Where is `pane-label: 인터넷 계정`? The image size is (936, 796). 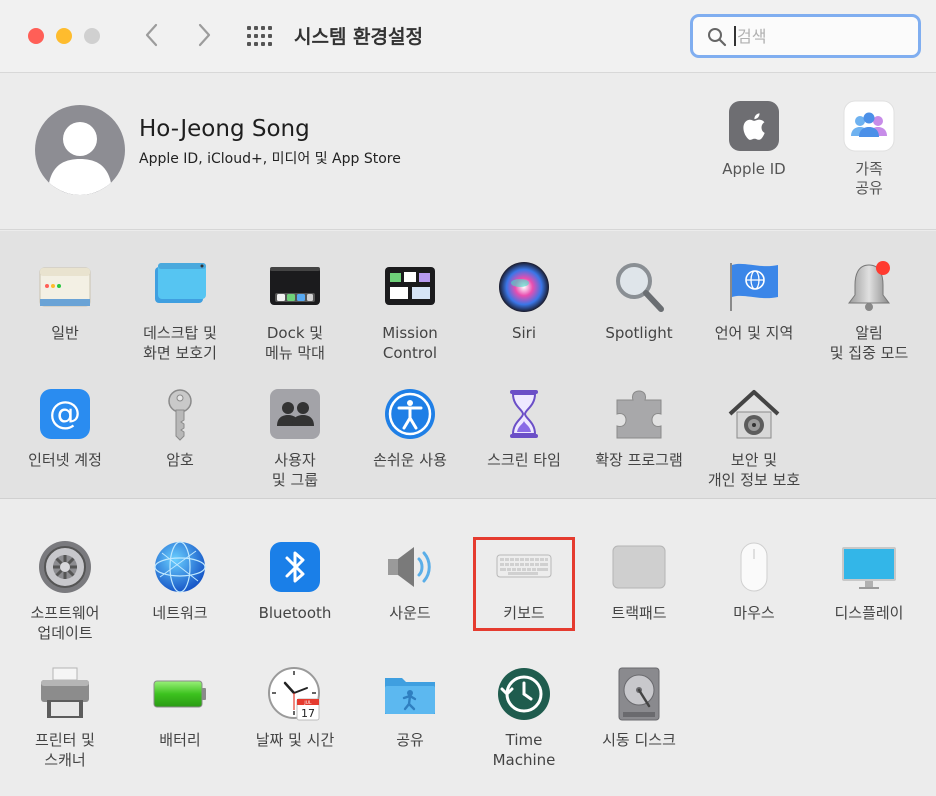 pane-label: 인터넷 계정 is located at coordinates (65, 460).